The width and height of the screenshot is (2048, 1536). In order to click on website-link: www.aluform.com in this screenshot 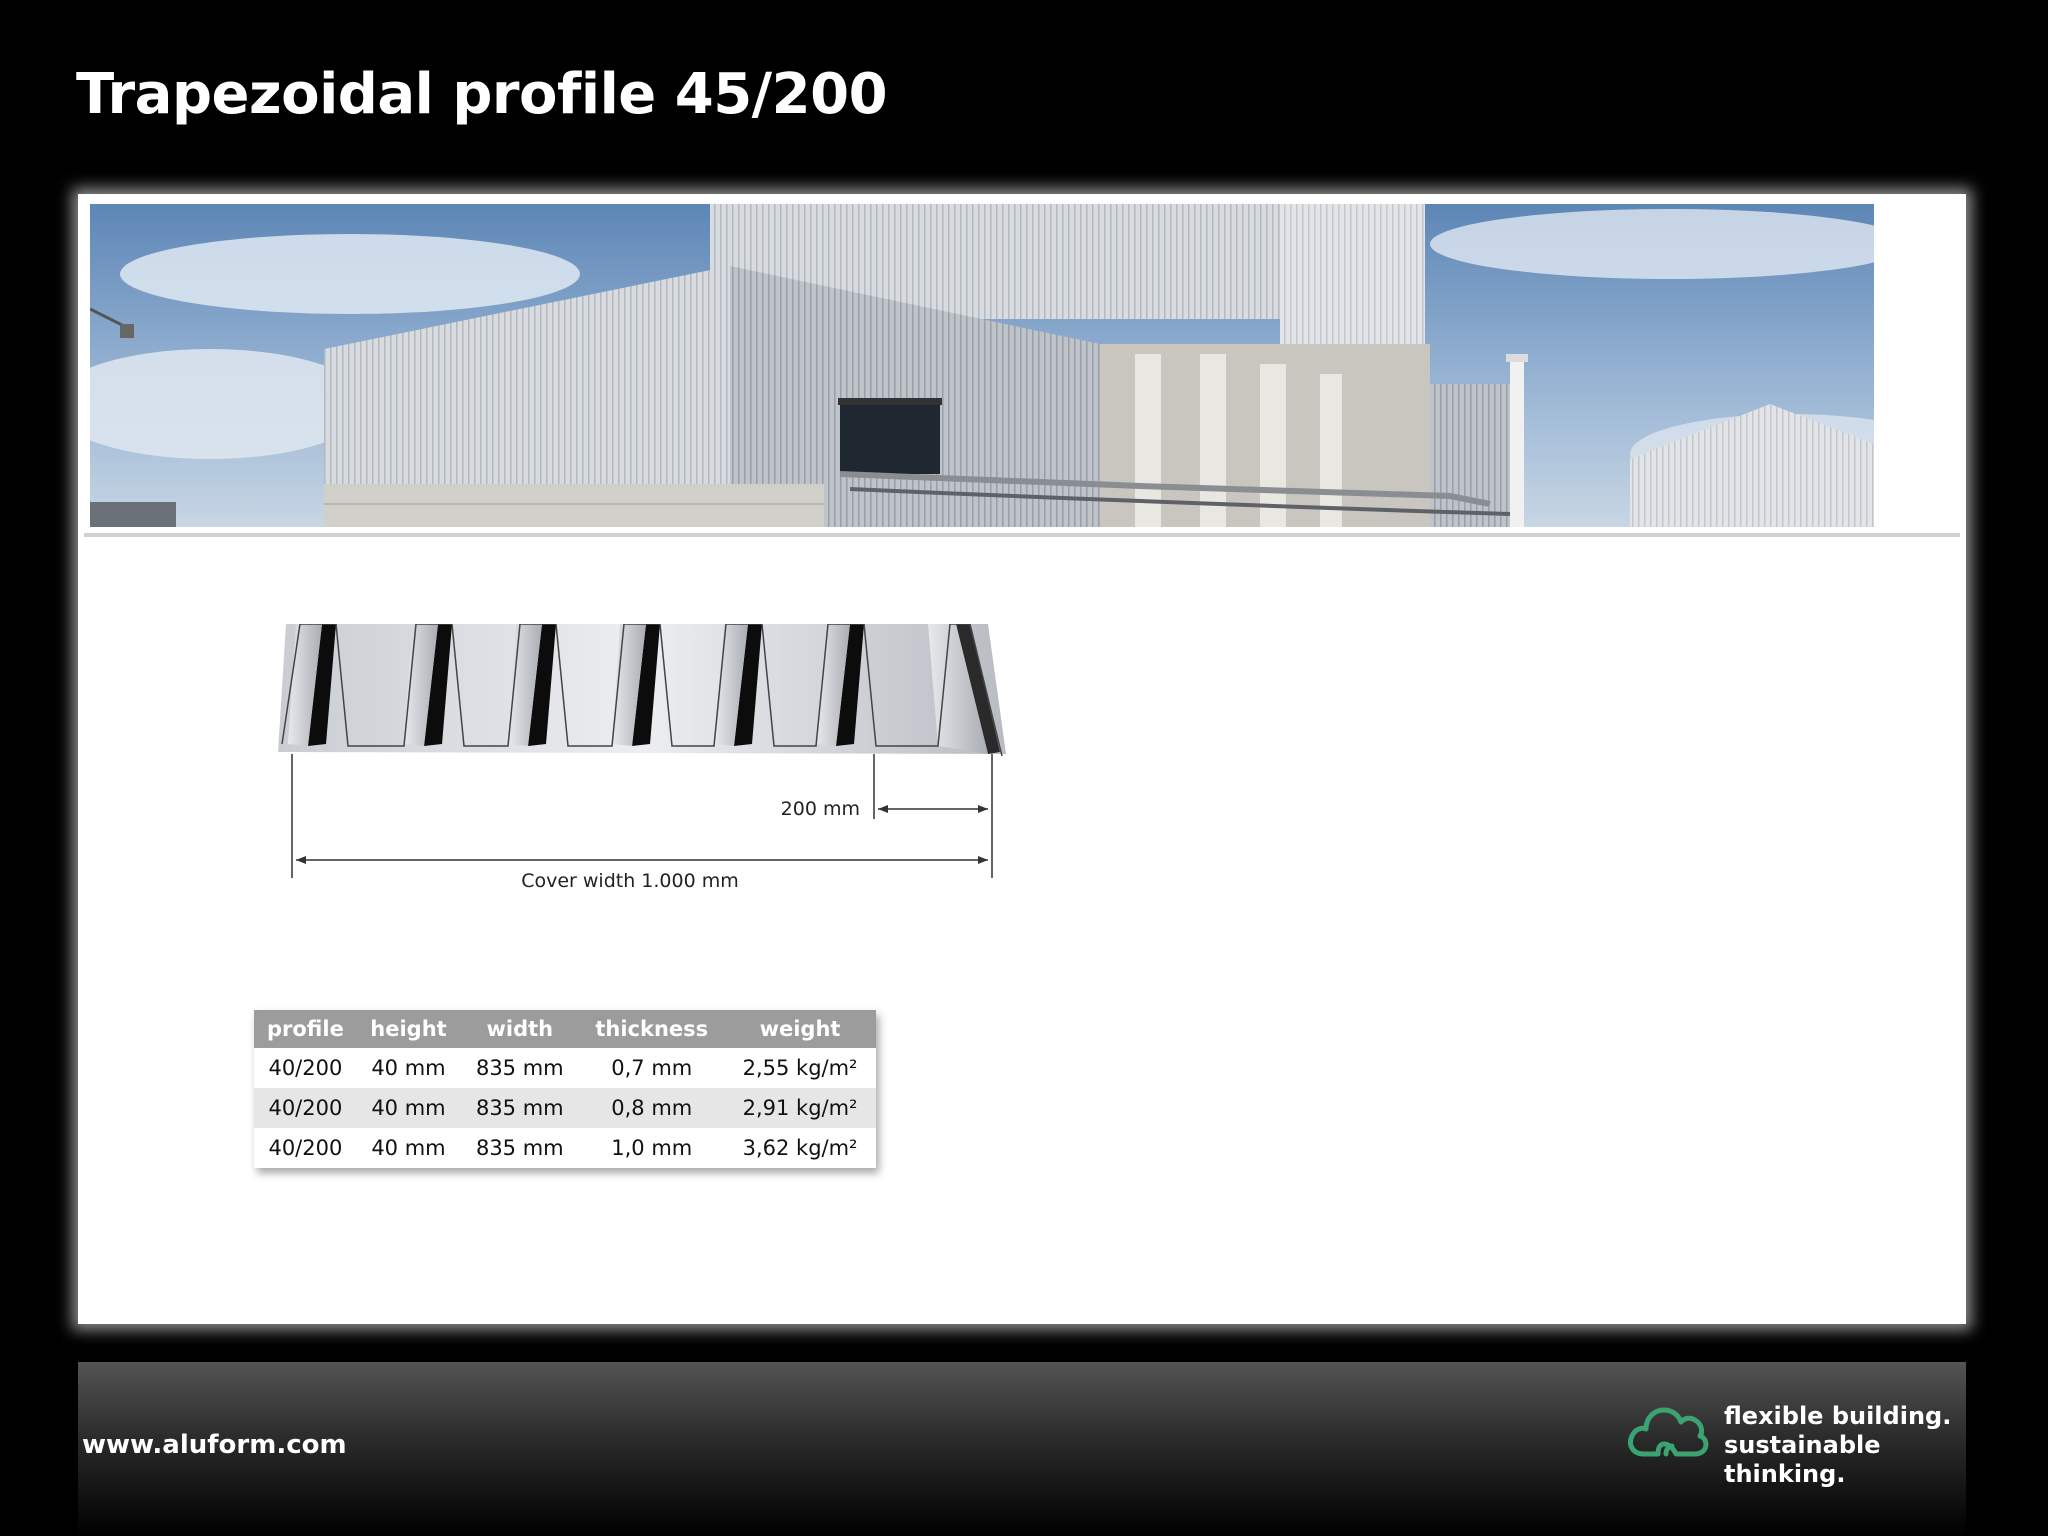, I will do `click(214, 1445)`.